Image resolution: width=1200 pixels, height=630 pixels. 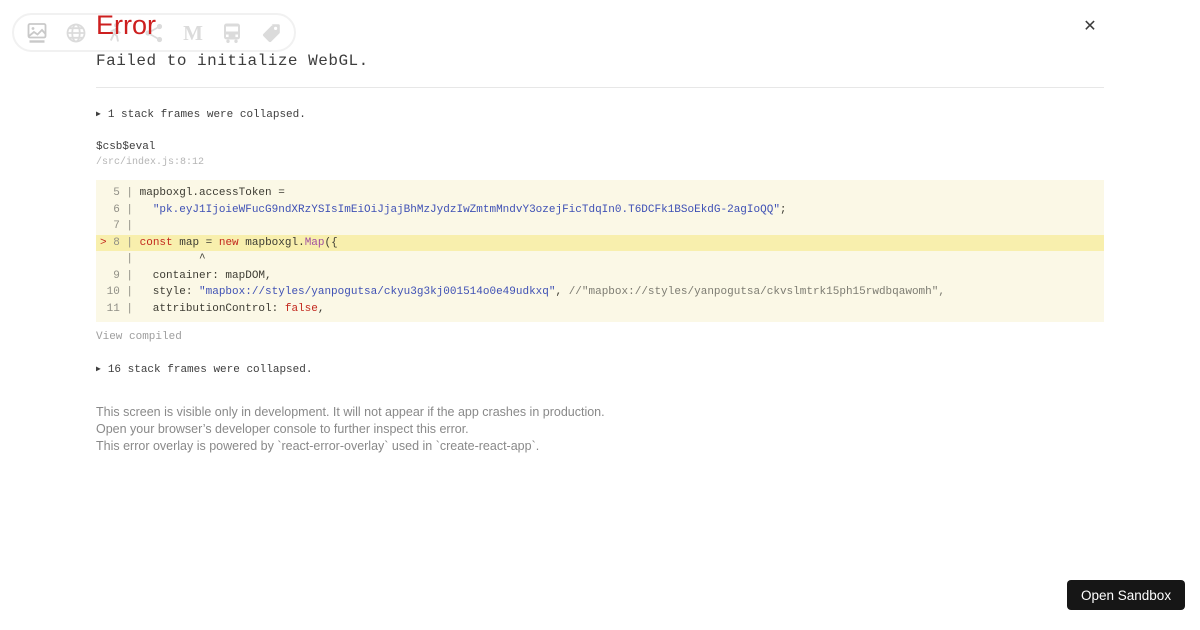 I want to click on code-line: > 8 | const map = new mapboxgl.Map({, so click(x=600, y=242).